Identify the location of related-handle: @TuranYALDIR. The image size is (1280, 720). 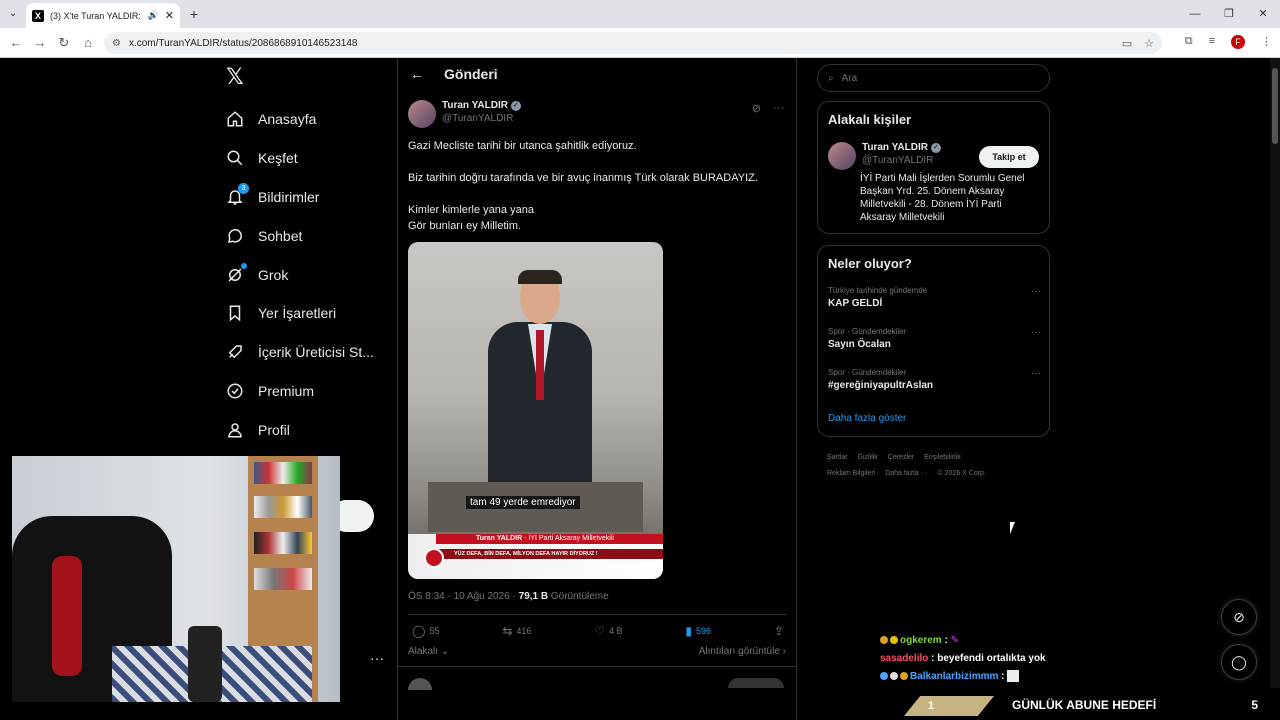
(901, 160).